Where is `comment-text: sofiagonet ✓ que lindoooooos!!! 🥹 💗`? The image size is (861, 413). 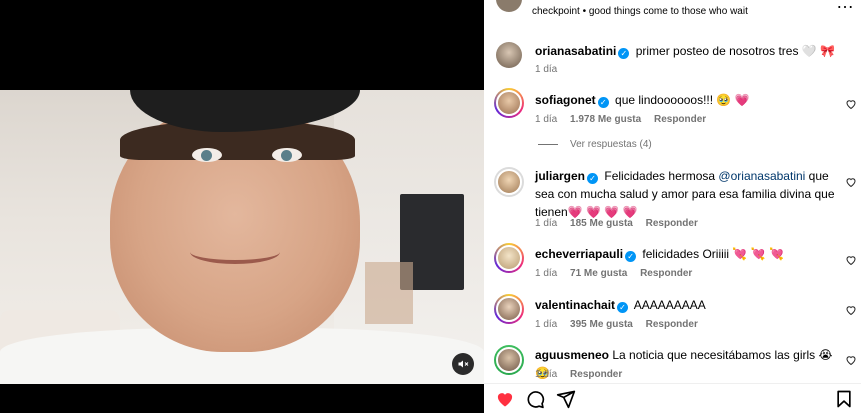
comment-text: sofiagonet ✓ que lindoooooos!!! 🥹 💗 is located at coordinates (685, 100).